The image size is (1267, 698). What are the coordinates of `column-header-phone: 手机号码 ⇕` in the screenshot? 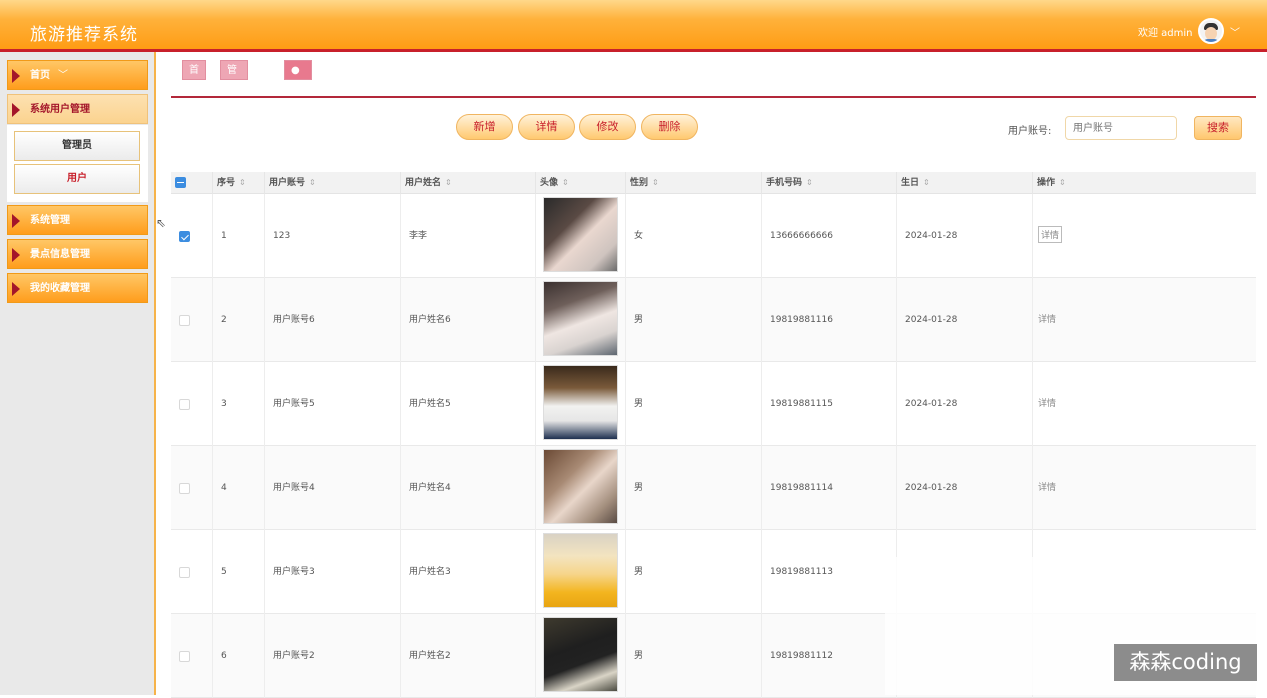 It's located at (828, 183).